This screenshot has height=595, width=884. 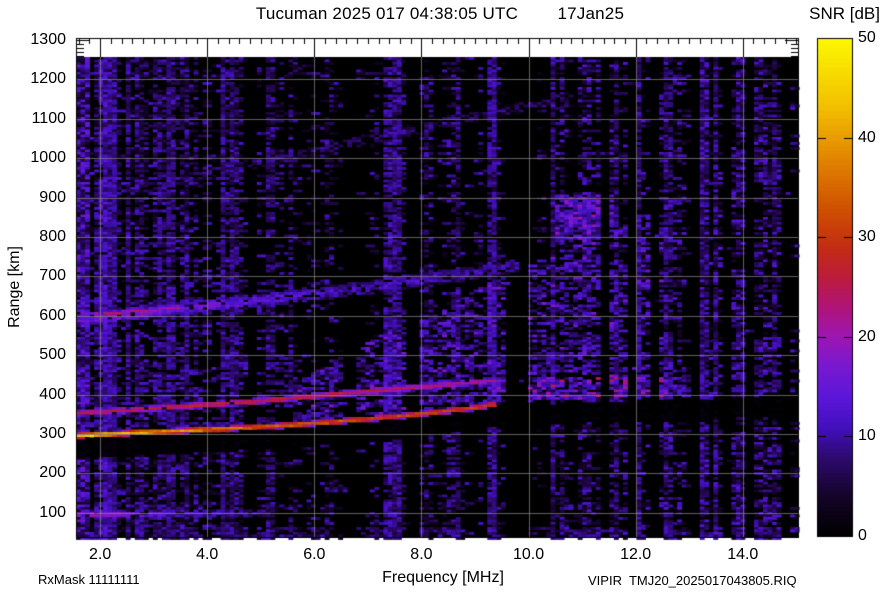 I want to click on y-tick-label: 100, so click(x=52, y=512).